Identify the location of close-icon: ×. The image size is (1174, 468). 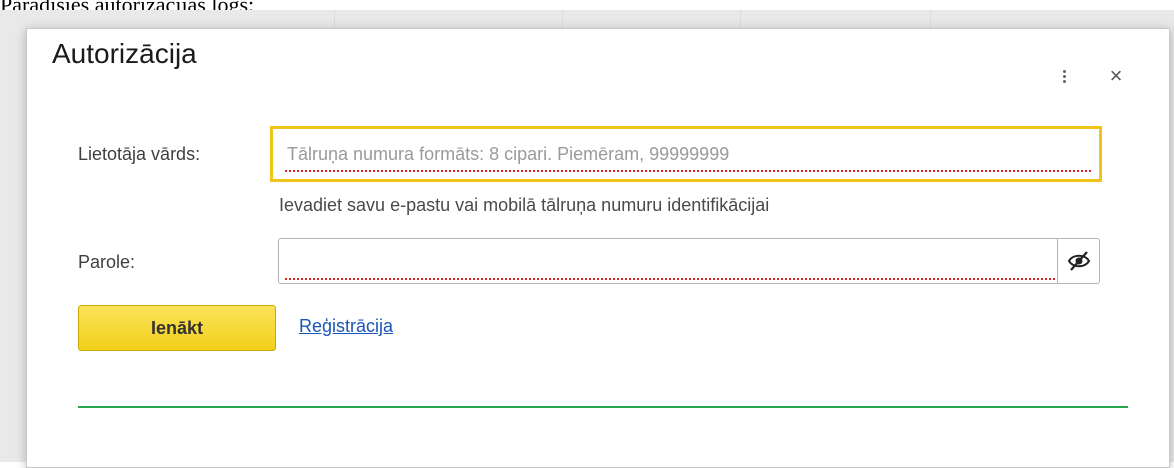
(1116, 76).